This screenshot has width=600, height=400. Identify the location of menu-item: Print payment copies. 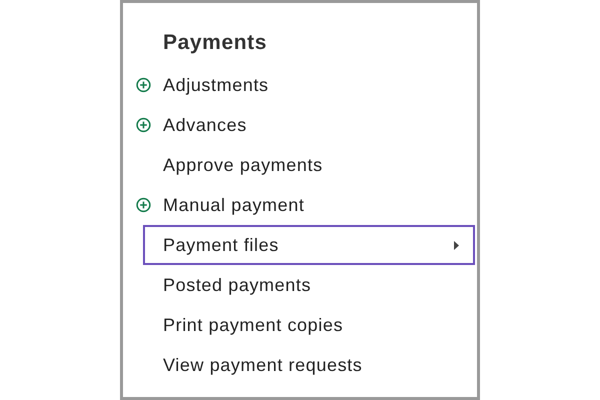
(313, 325).